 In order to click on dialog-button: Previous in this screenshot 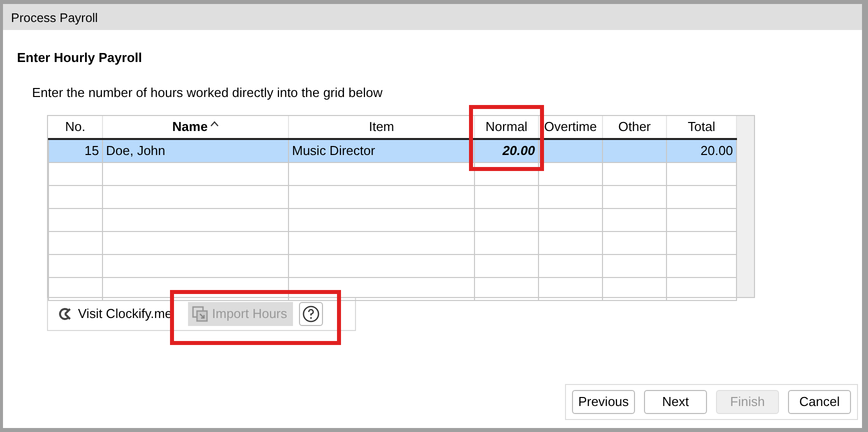, I will do `click(603, 402)`.